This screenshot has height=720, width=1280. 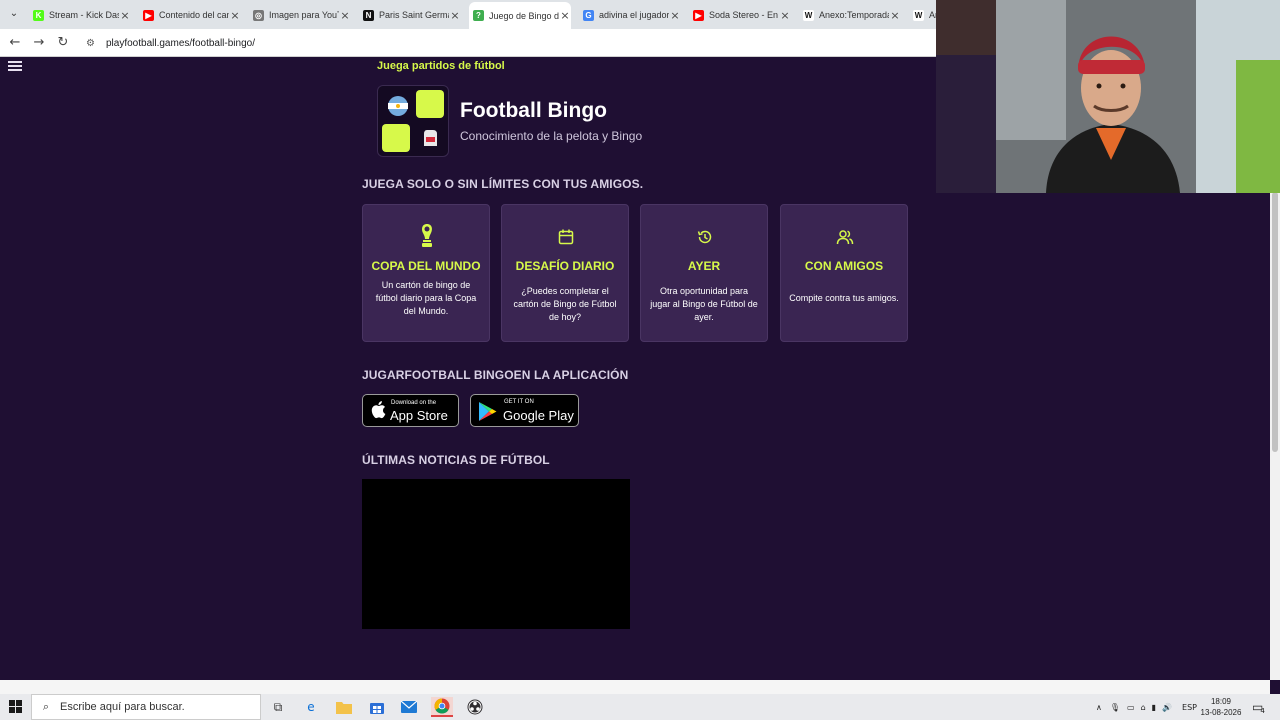 I want to click on wikipedia-icon: W, so click(x=808, y=15).